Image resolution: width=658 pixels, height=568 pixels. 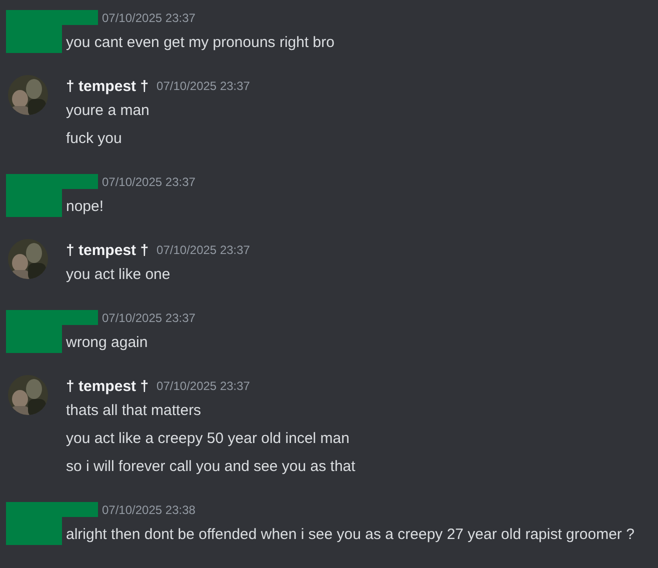 I want to click on message-text: nope!, so click(x=85, y=207).